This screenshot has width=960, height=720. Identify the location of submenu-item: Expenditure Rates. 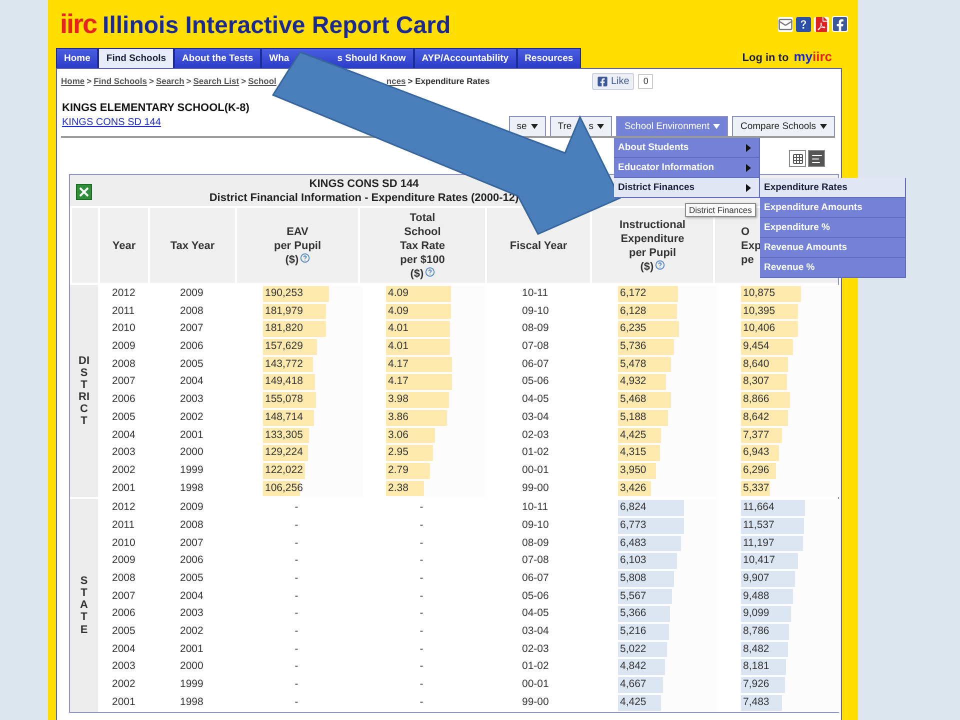
(833, 188).